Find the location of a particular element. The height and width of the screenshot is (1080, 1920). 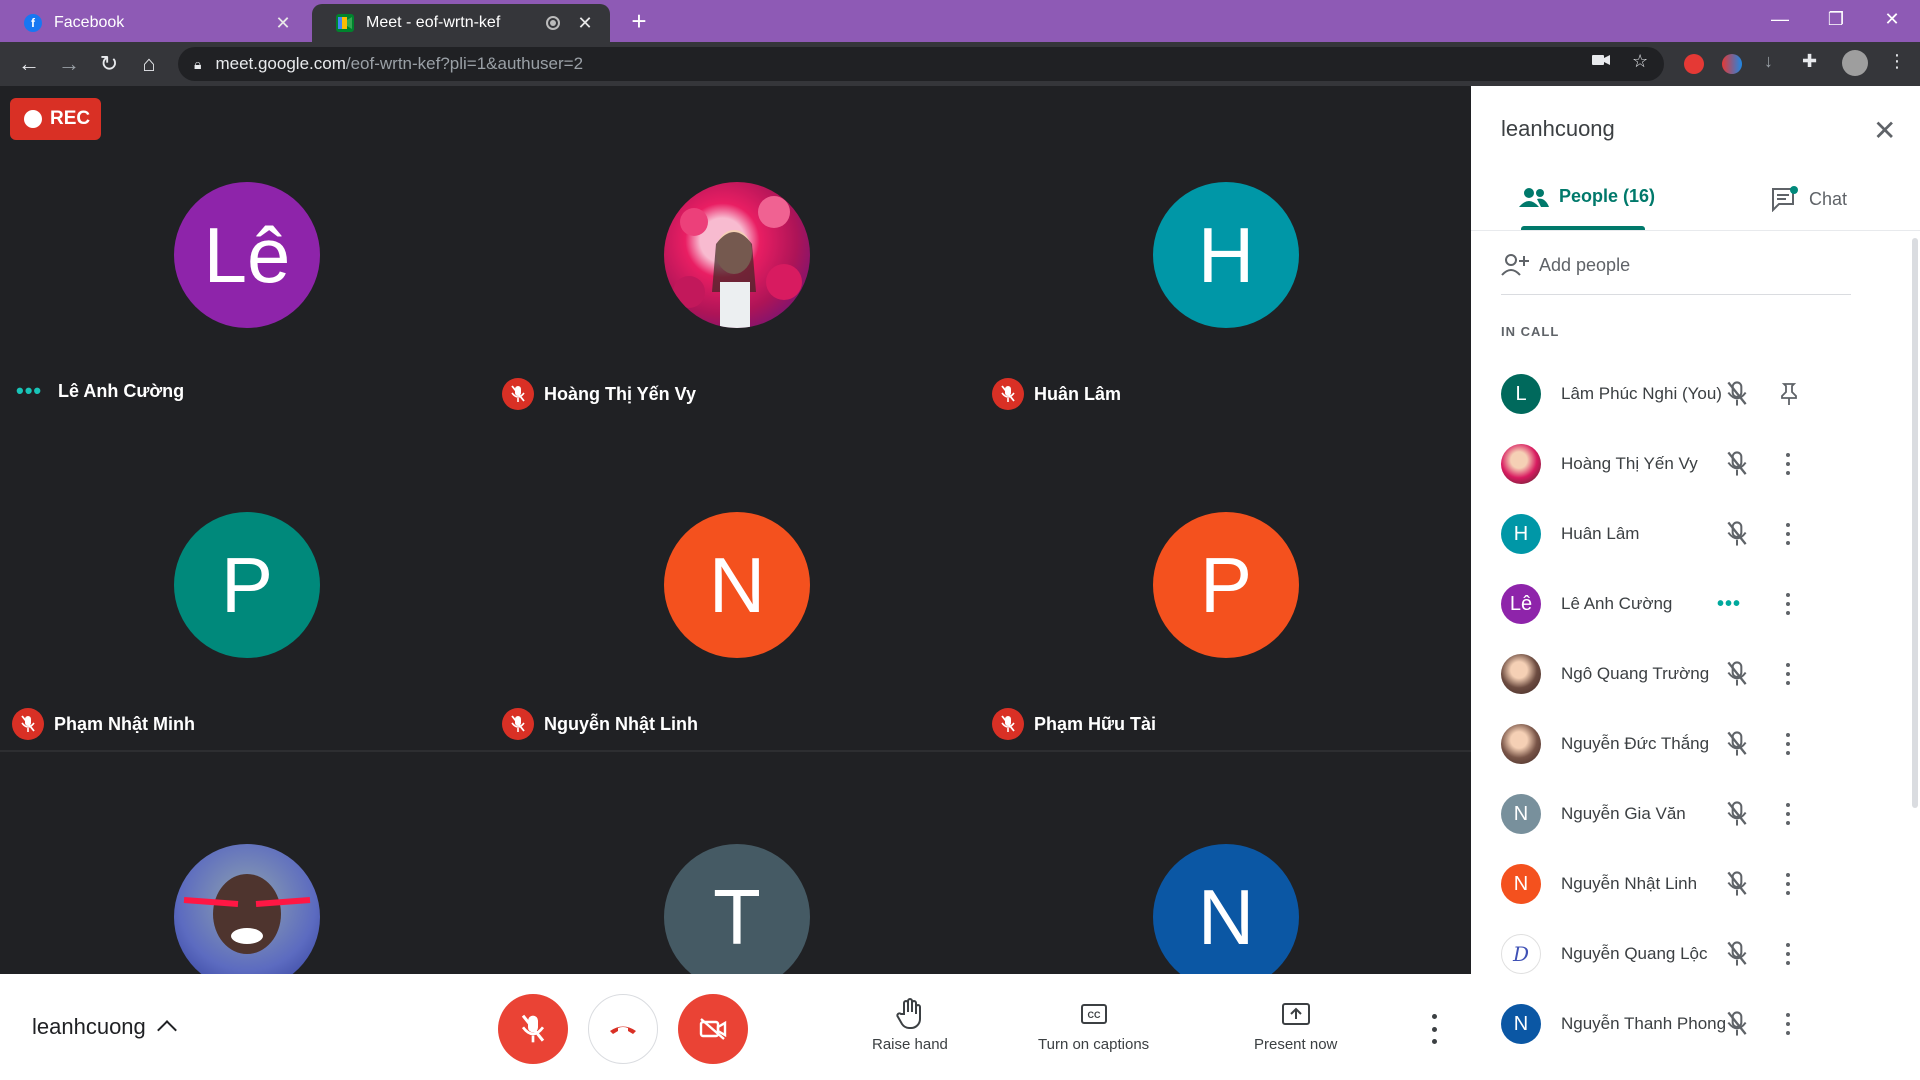

tab-meet: Meet - eof-wrtn-kef ✕ is located at coordinates (461, 23).